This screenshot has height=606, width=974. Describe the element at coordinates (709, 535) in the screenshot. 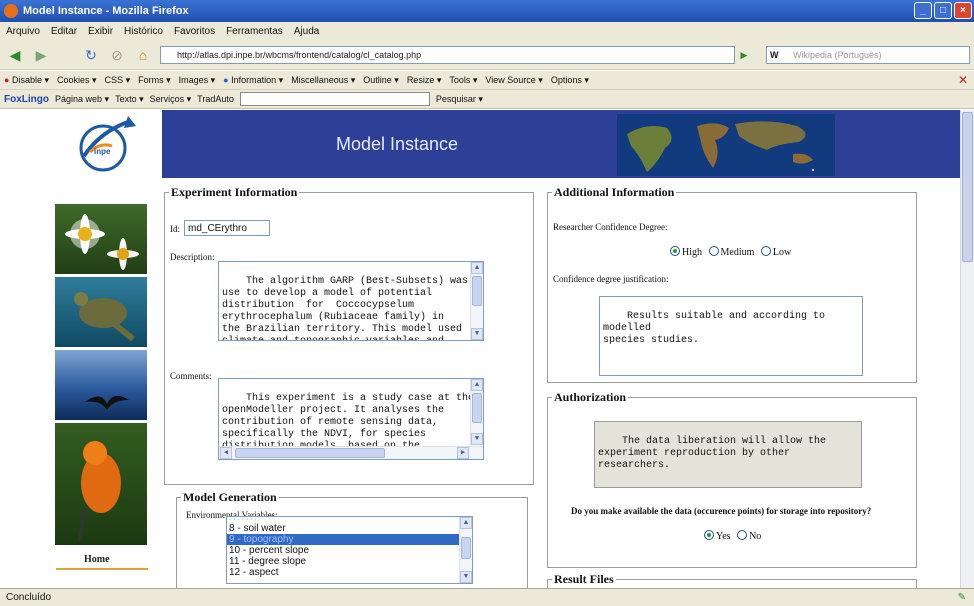

I see `radio-yes-icon` at that location.